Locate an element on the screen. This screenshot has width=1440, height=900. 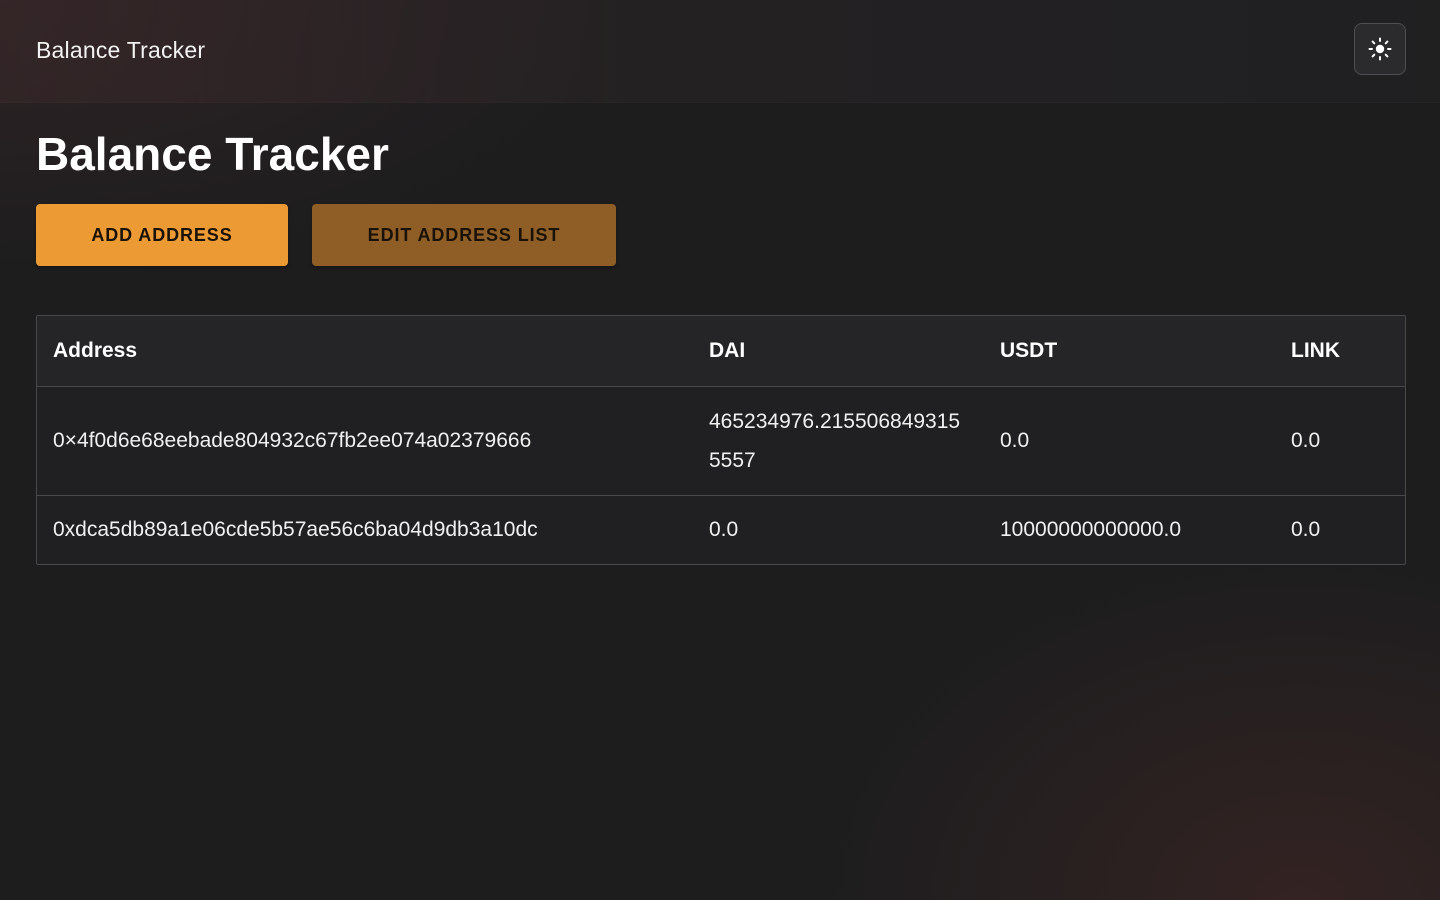
theme-toggle-button is located at coordinates (1380, 49).